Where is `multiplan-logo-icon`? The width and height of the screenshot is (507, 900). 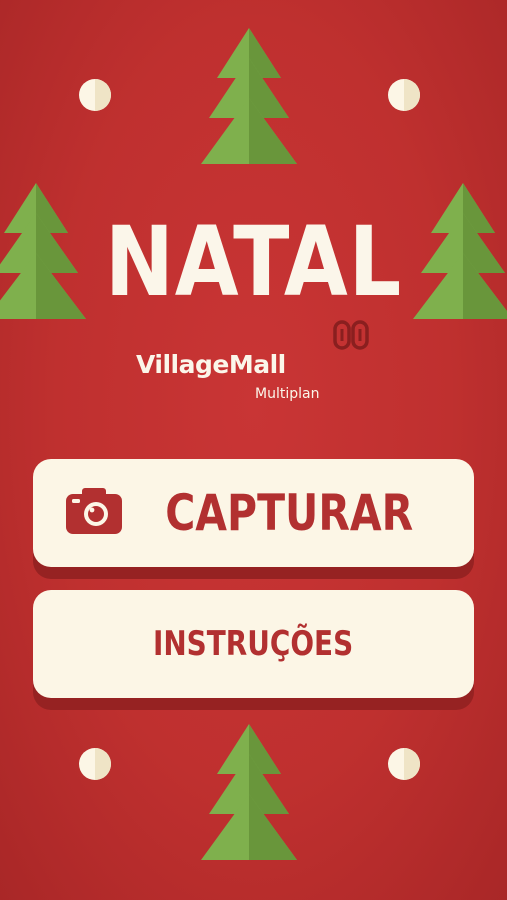
multiplan-logo-icon is located at coordinates (351, 335).